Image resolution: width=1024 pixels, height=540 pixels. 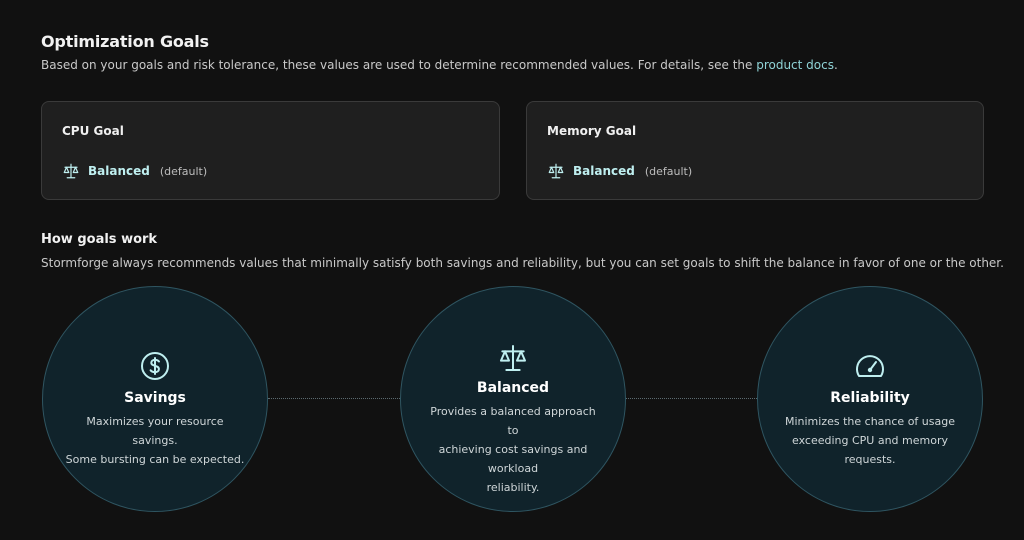 I want to click on page-title: Optimization Goals, so click(x=125, y=41).